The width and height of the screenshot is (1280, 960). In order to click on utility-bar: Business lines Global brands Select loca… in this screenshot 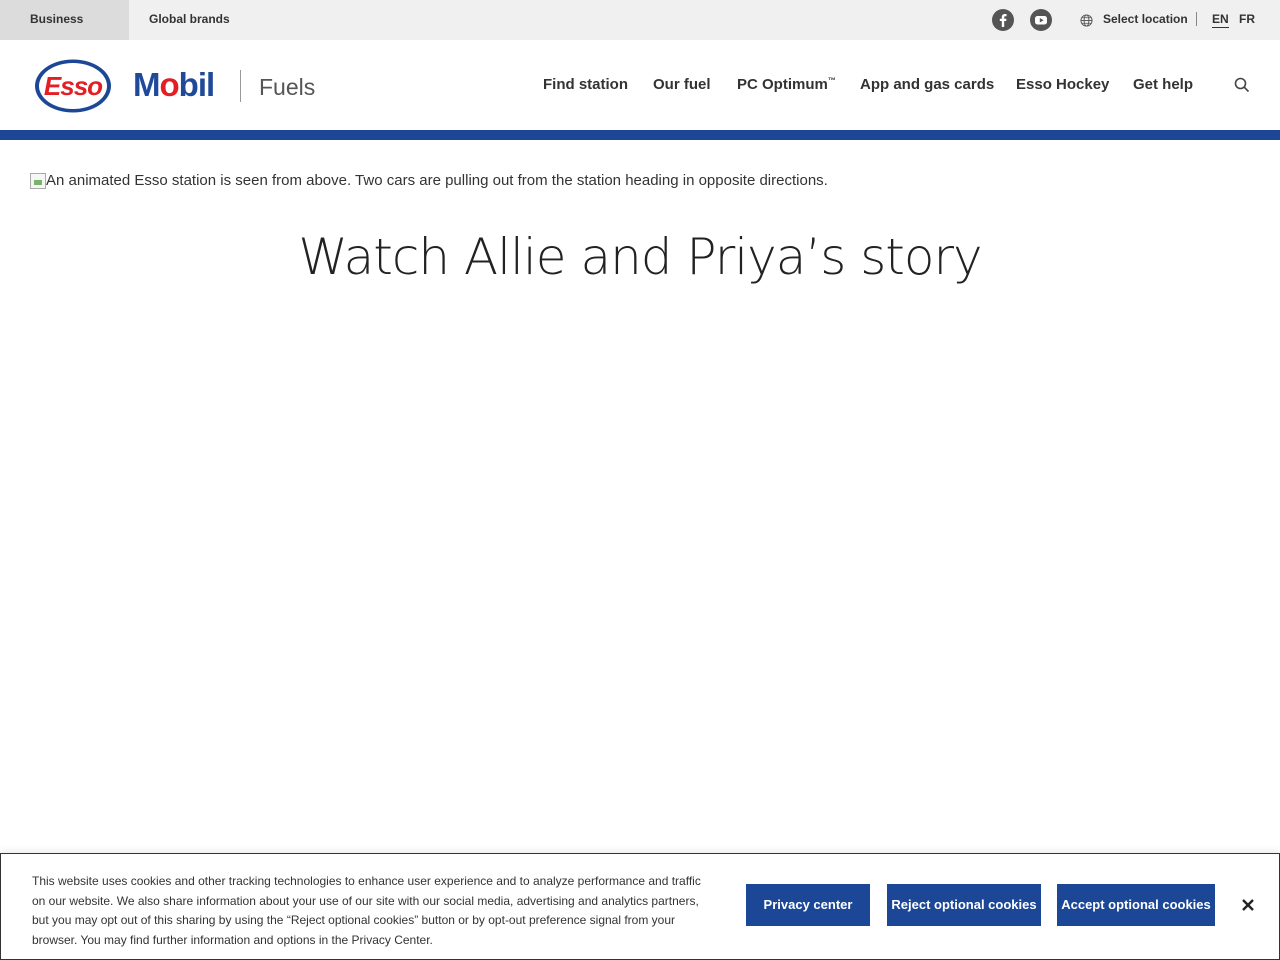, I will do `click(640, 32)`.